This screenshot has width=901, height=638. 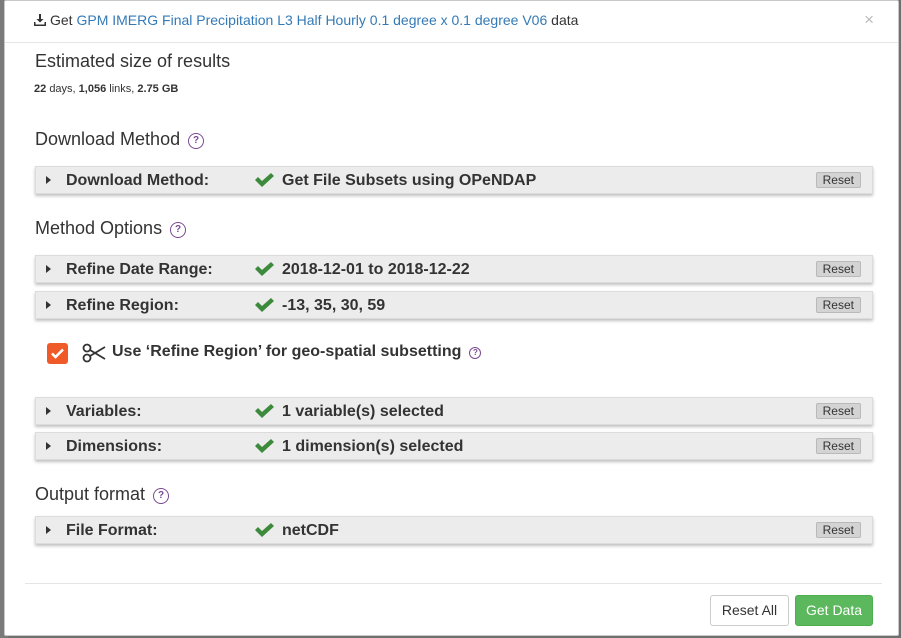 I want to click on scissors-icon, so click(x=94, y=353).